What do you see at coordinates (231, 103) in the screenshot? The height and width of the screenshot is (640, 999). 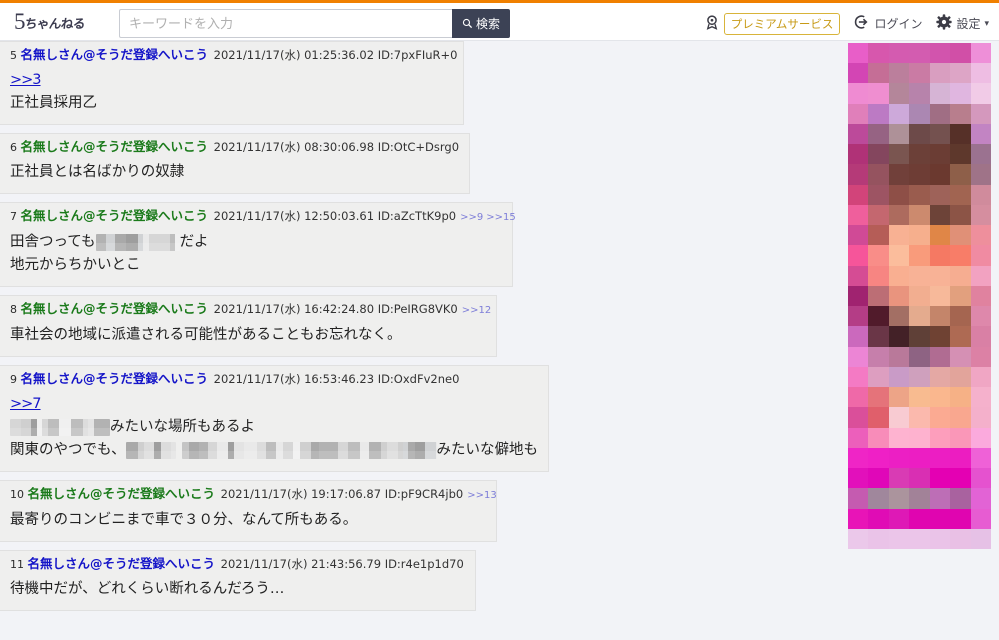 I see `post-line: 正社員採用乙` at bounding box center [231, 103].